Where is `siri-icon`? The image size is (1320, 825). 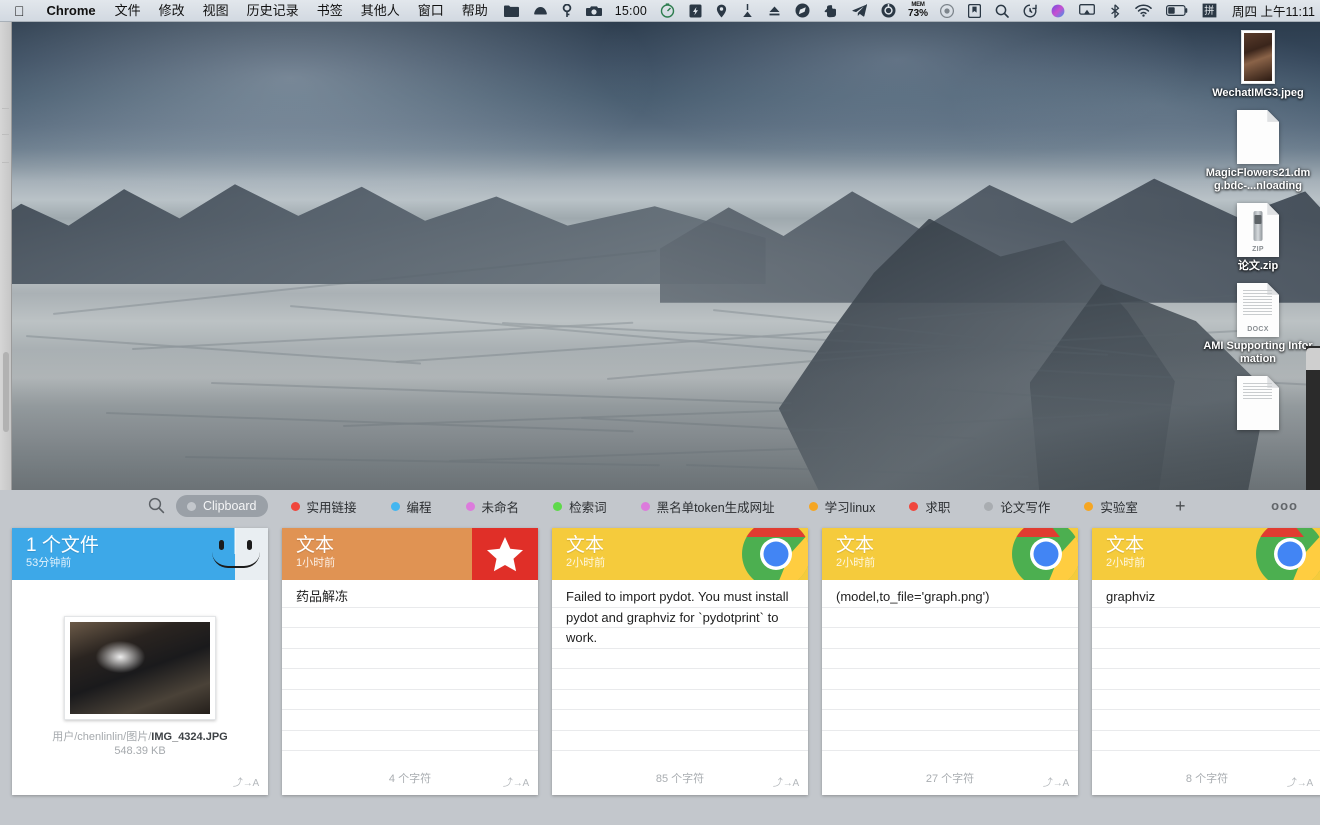
siri-icon is located at coordinates (1058, 11).